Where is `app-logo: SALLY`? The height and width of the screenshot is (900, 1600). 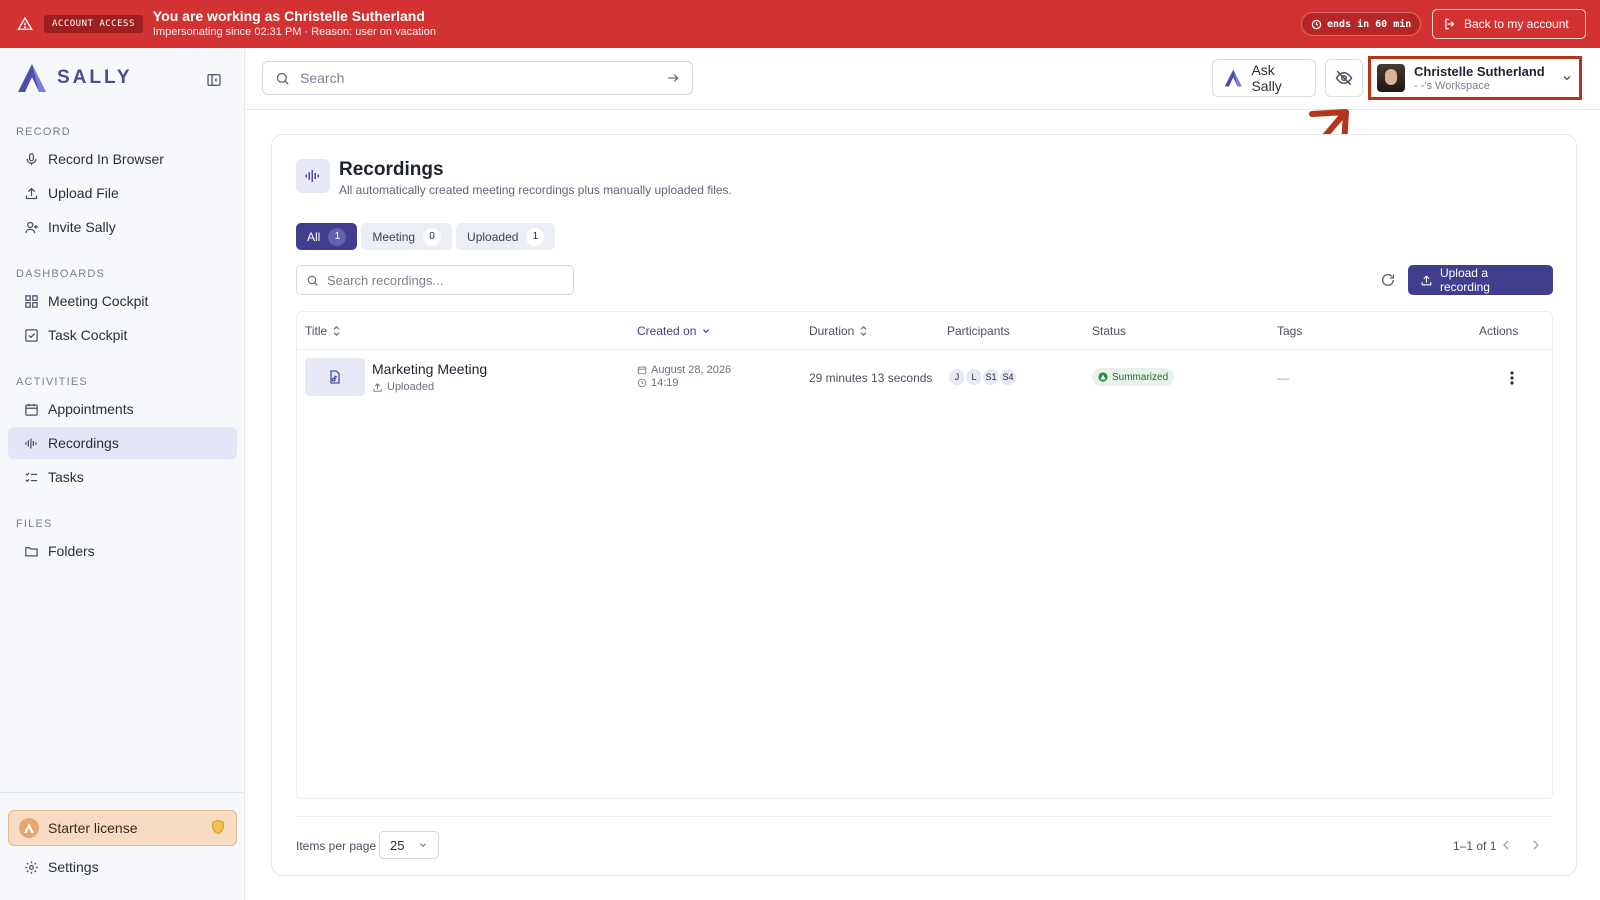
app-logo: SALLY is located at coordinates (74, 78).